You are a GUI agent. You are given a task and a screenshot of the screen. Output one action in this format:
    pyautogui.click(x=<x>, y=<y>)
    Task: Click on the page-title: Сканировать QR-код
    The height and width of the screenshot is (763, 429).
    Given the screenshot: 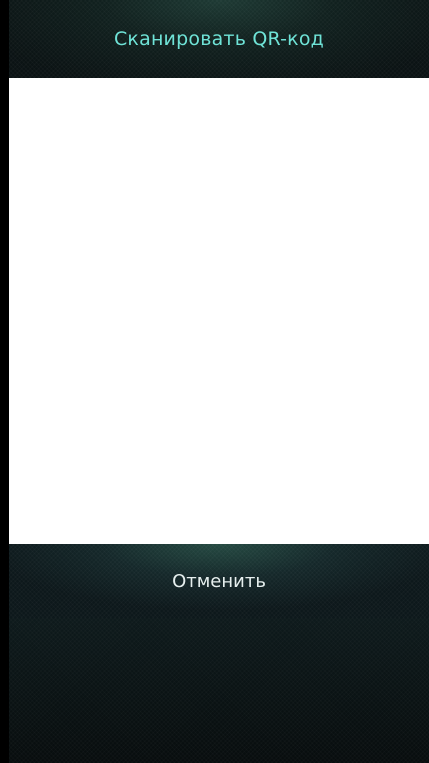 What is the action you would take?
    pyautogui.click(x=219, y=39)
    